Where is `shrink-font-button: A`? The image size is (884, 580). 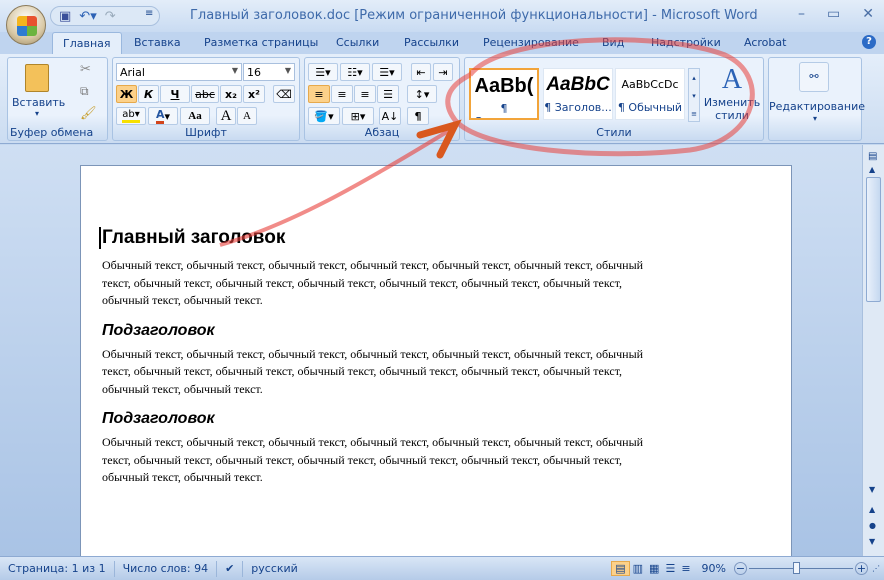 shrink-font-button: A is located at coordinates (247, 116).